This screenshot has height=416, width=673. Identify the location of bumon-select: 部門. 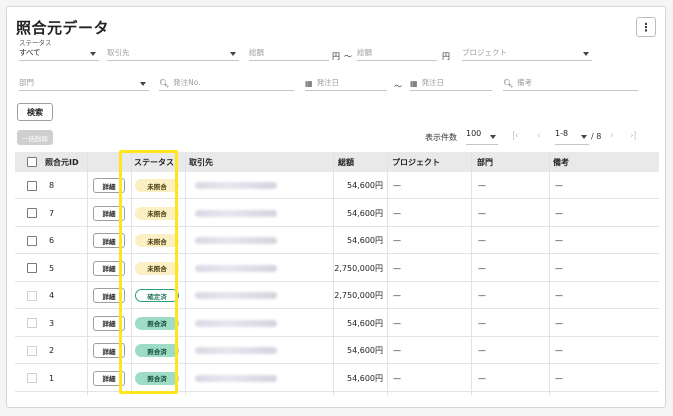
(84, 83).